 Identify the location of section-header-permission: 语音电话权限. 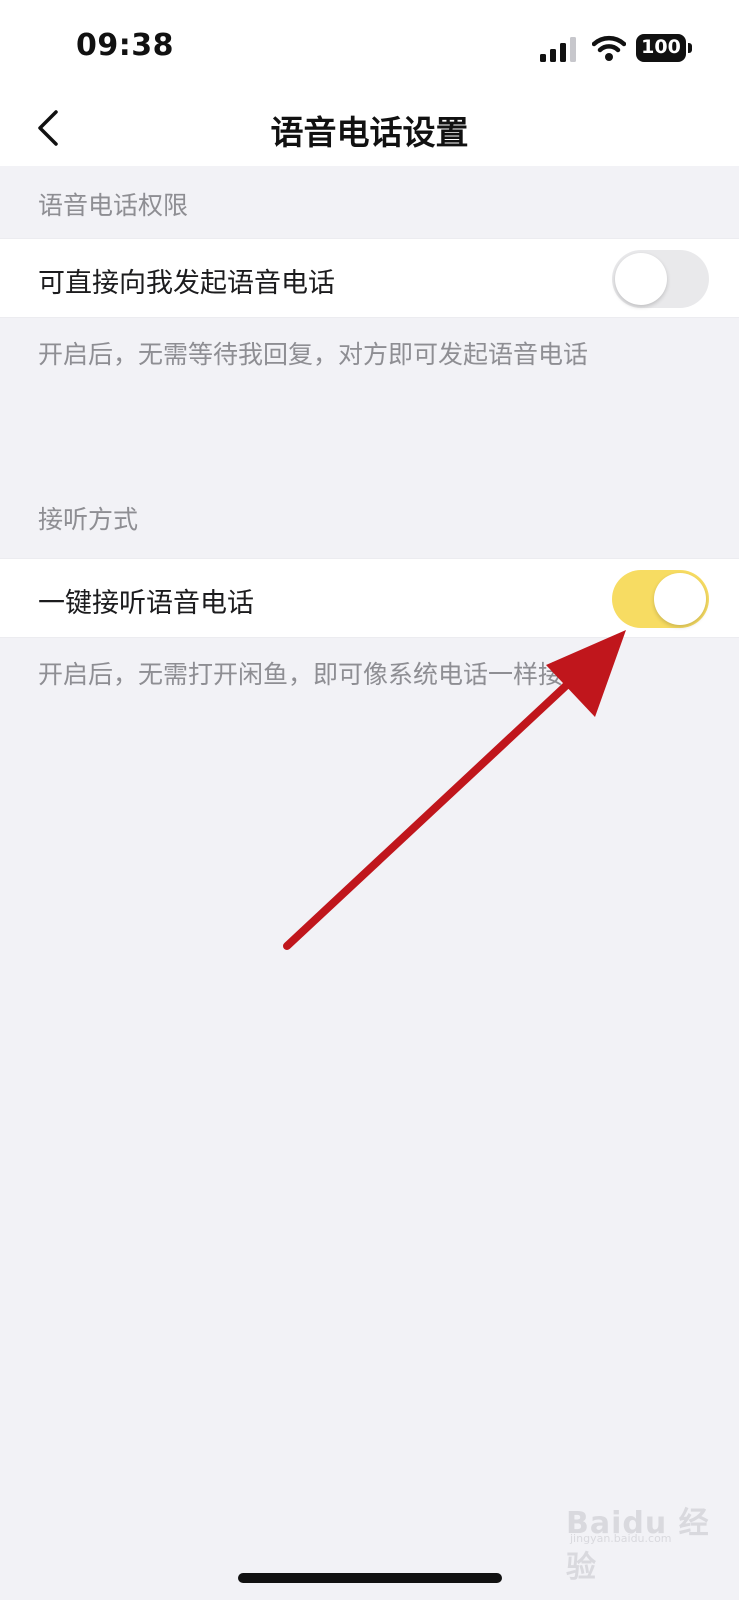
(113, 205).